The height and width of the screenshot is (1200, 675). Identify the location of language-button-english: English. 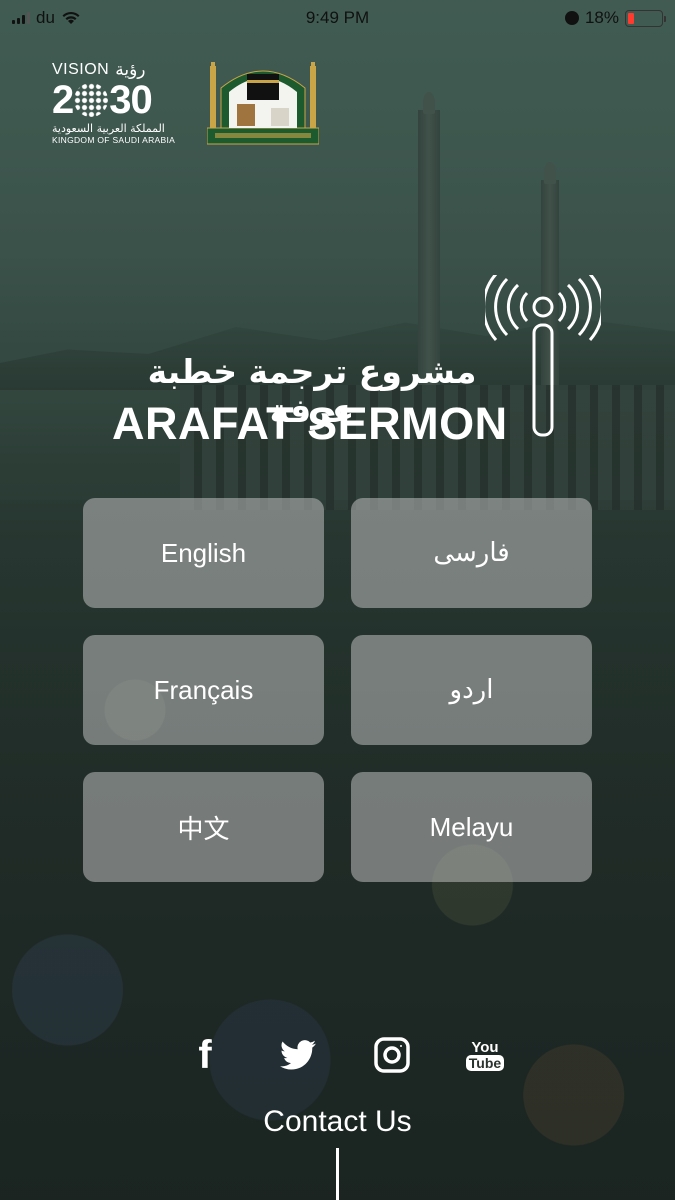
(203, 553).